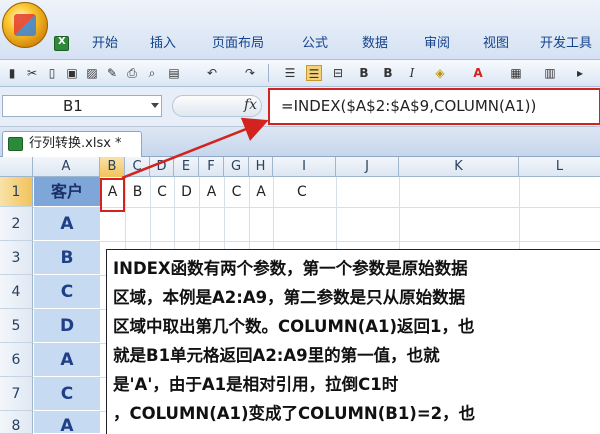  I want to click on note-line: 区域中取出第几个数。COLUMN(A1)返回1，也, so click(294, 326).